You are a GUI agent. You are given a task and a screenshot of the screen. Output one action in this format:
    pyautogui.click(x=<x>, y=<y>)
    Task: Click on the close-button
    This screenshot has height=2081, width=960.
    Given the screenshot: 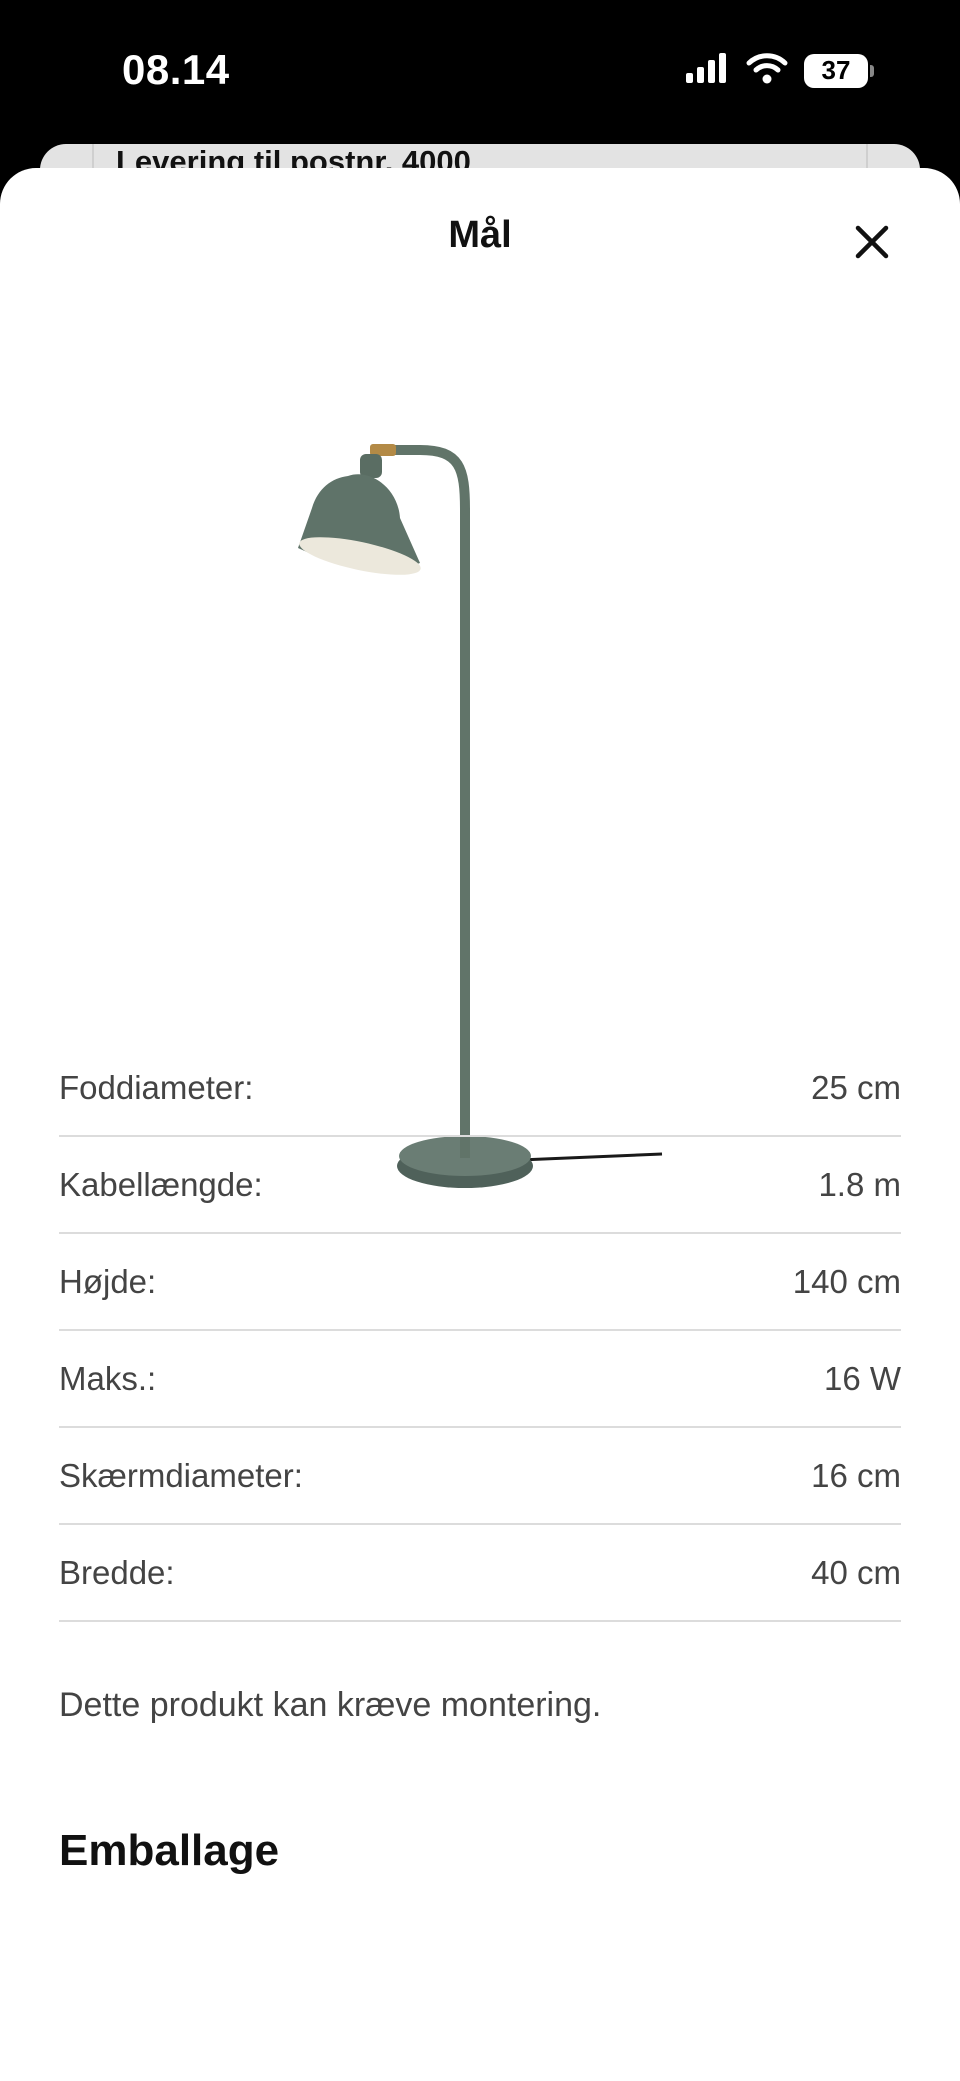 What is the action you would take?
    pyautogui.click(x=872, y=242)
    